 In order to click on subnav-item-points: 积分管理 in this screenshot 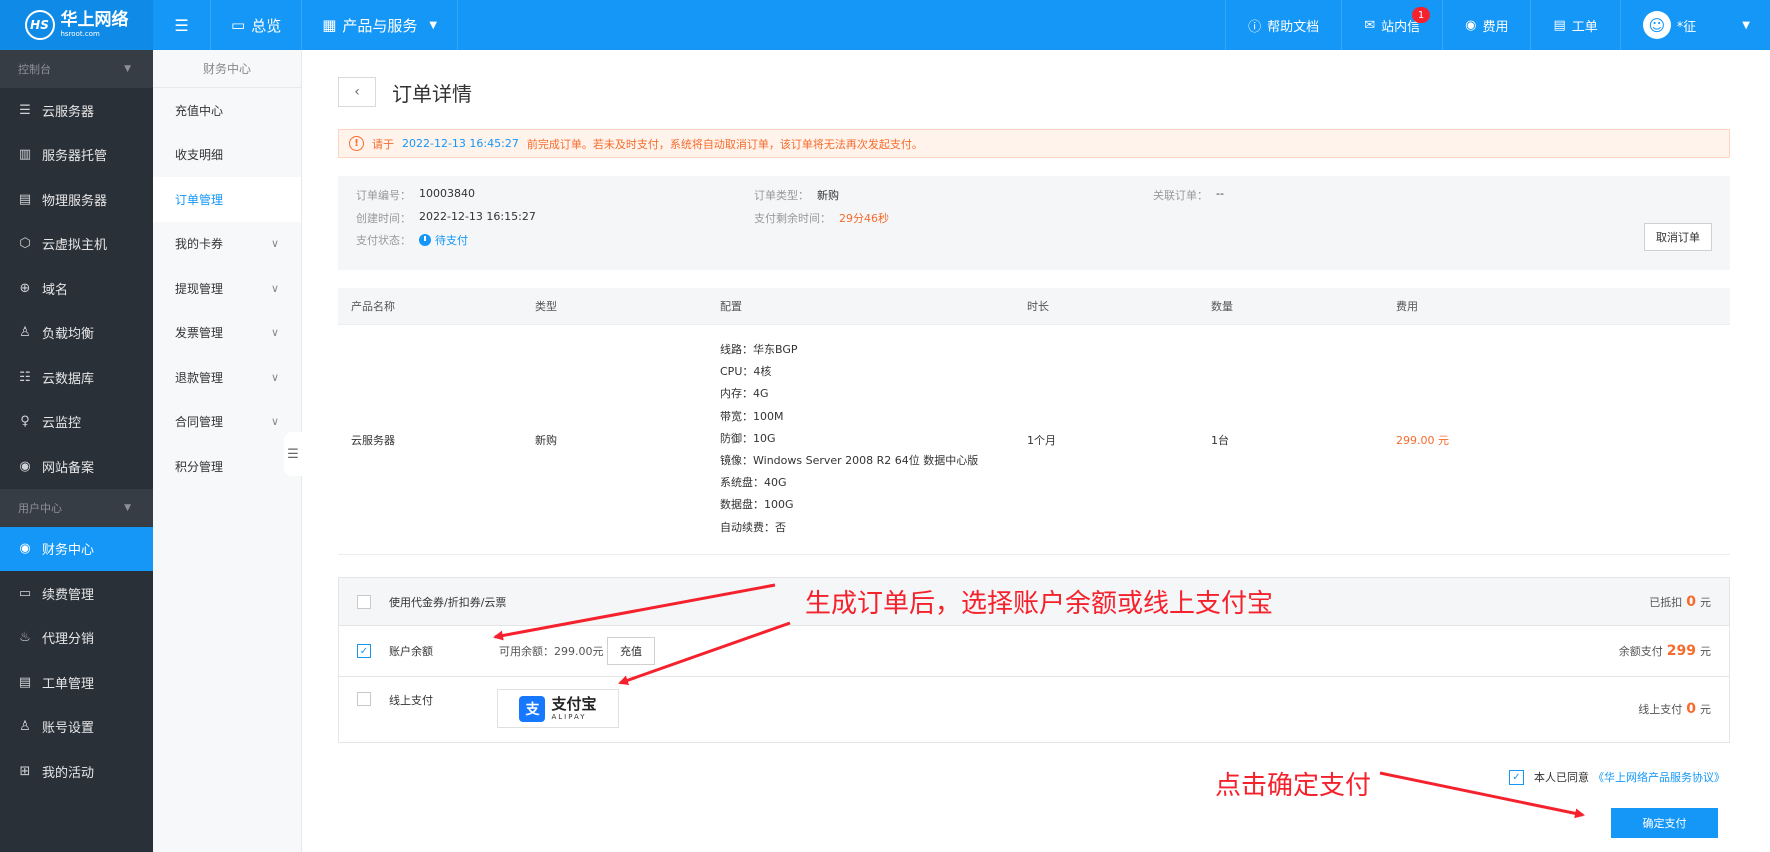, I will do `click(227, 466)`.